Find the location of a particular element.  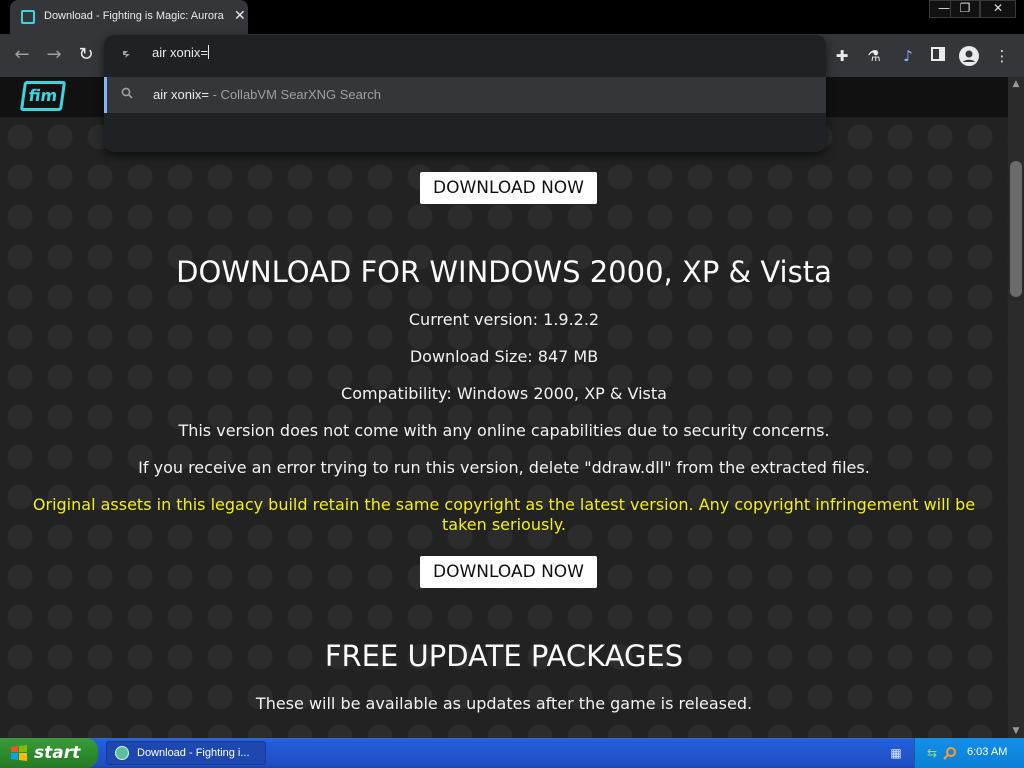

legacy-download-heading: DOWNLOAD FOR WINDOWS 2000, XP & Vista is located at coordinates (504, 272).